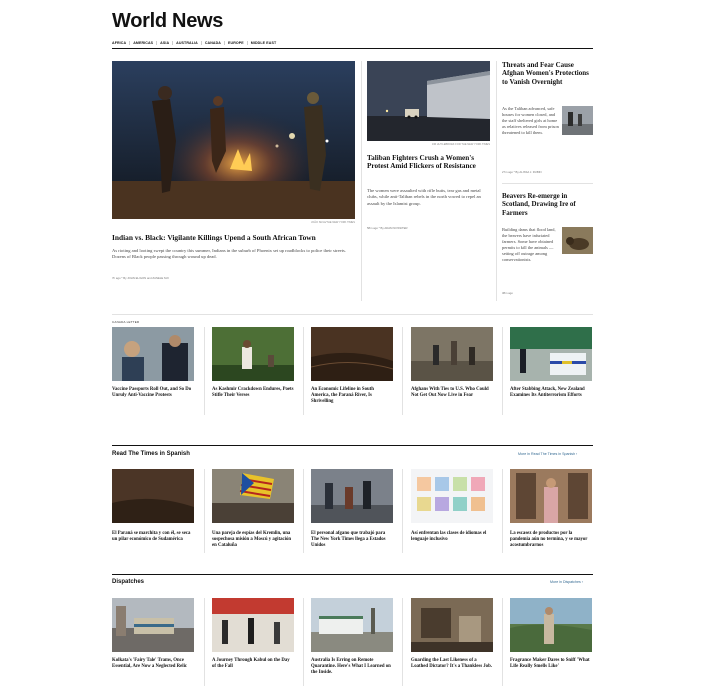 The image size is (701, 691). I want to click on middle-meta: 58m ago * By ADAM NOSSITER, so click(387, 228).